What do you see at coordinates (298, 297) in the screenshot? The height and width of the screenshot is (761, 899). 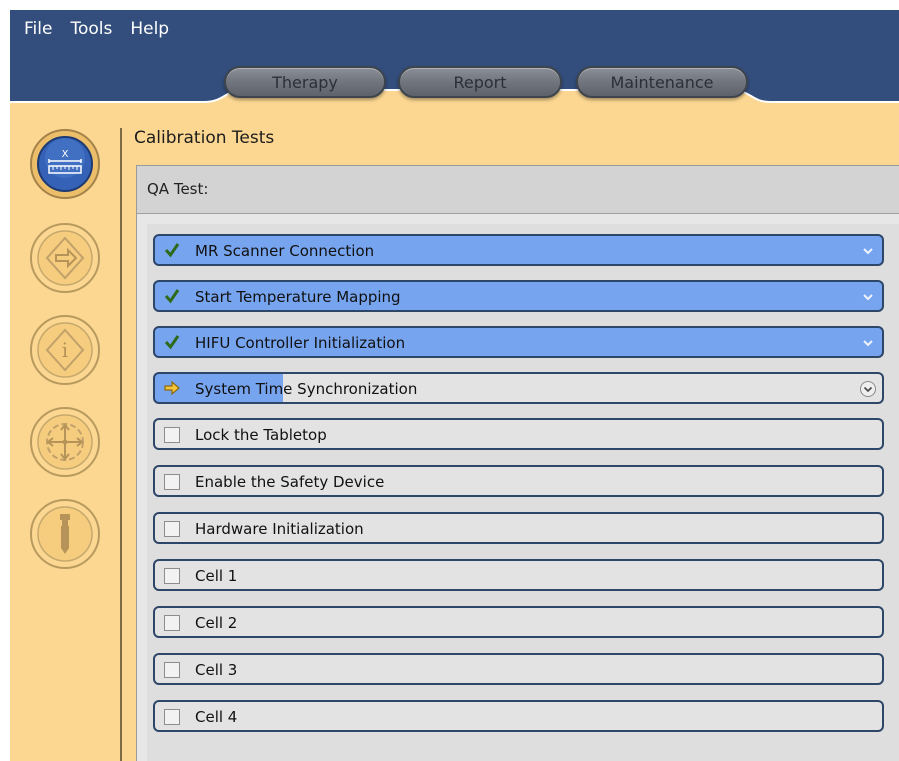 I see `test-step-label: Start Temperature Mapping` at bounding box center [298, 297].